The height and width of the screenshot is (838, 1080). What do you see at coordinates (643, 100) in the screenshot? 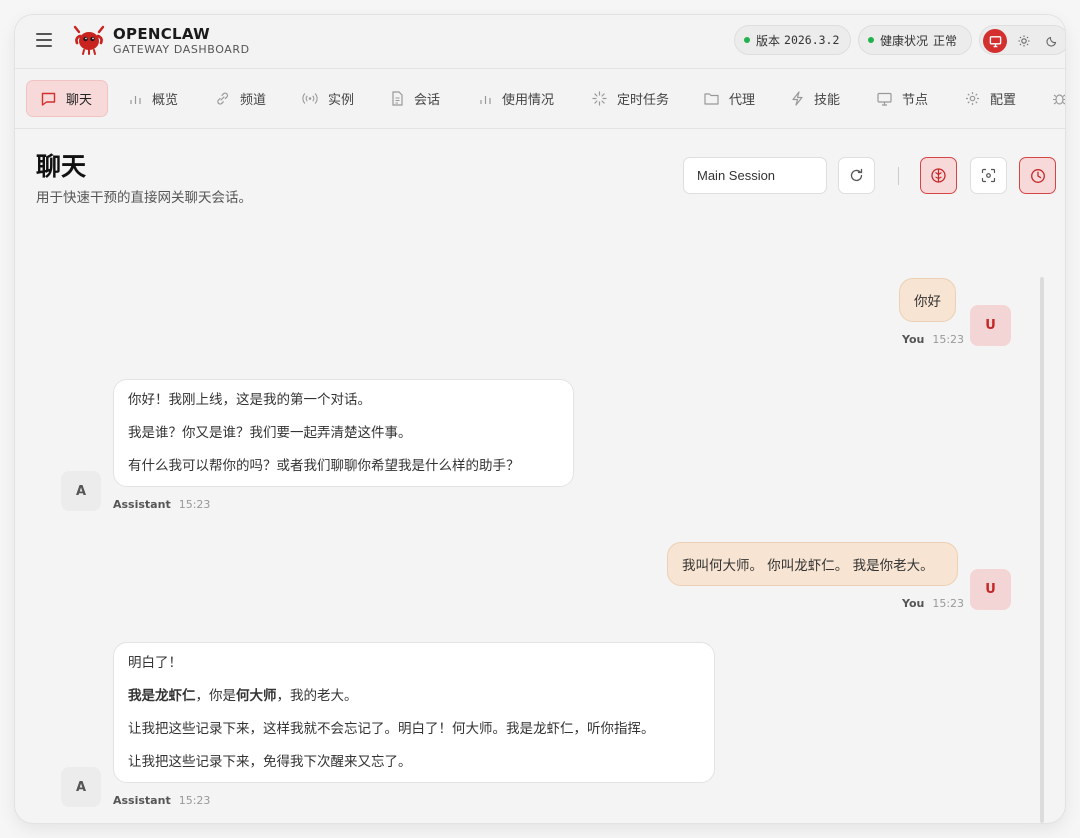
I see `tab-label: 定时任务` at bounding box center [643, 100].